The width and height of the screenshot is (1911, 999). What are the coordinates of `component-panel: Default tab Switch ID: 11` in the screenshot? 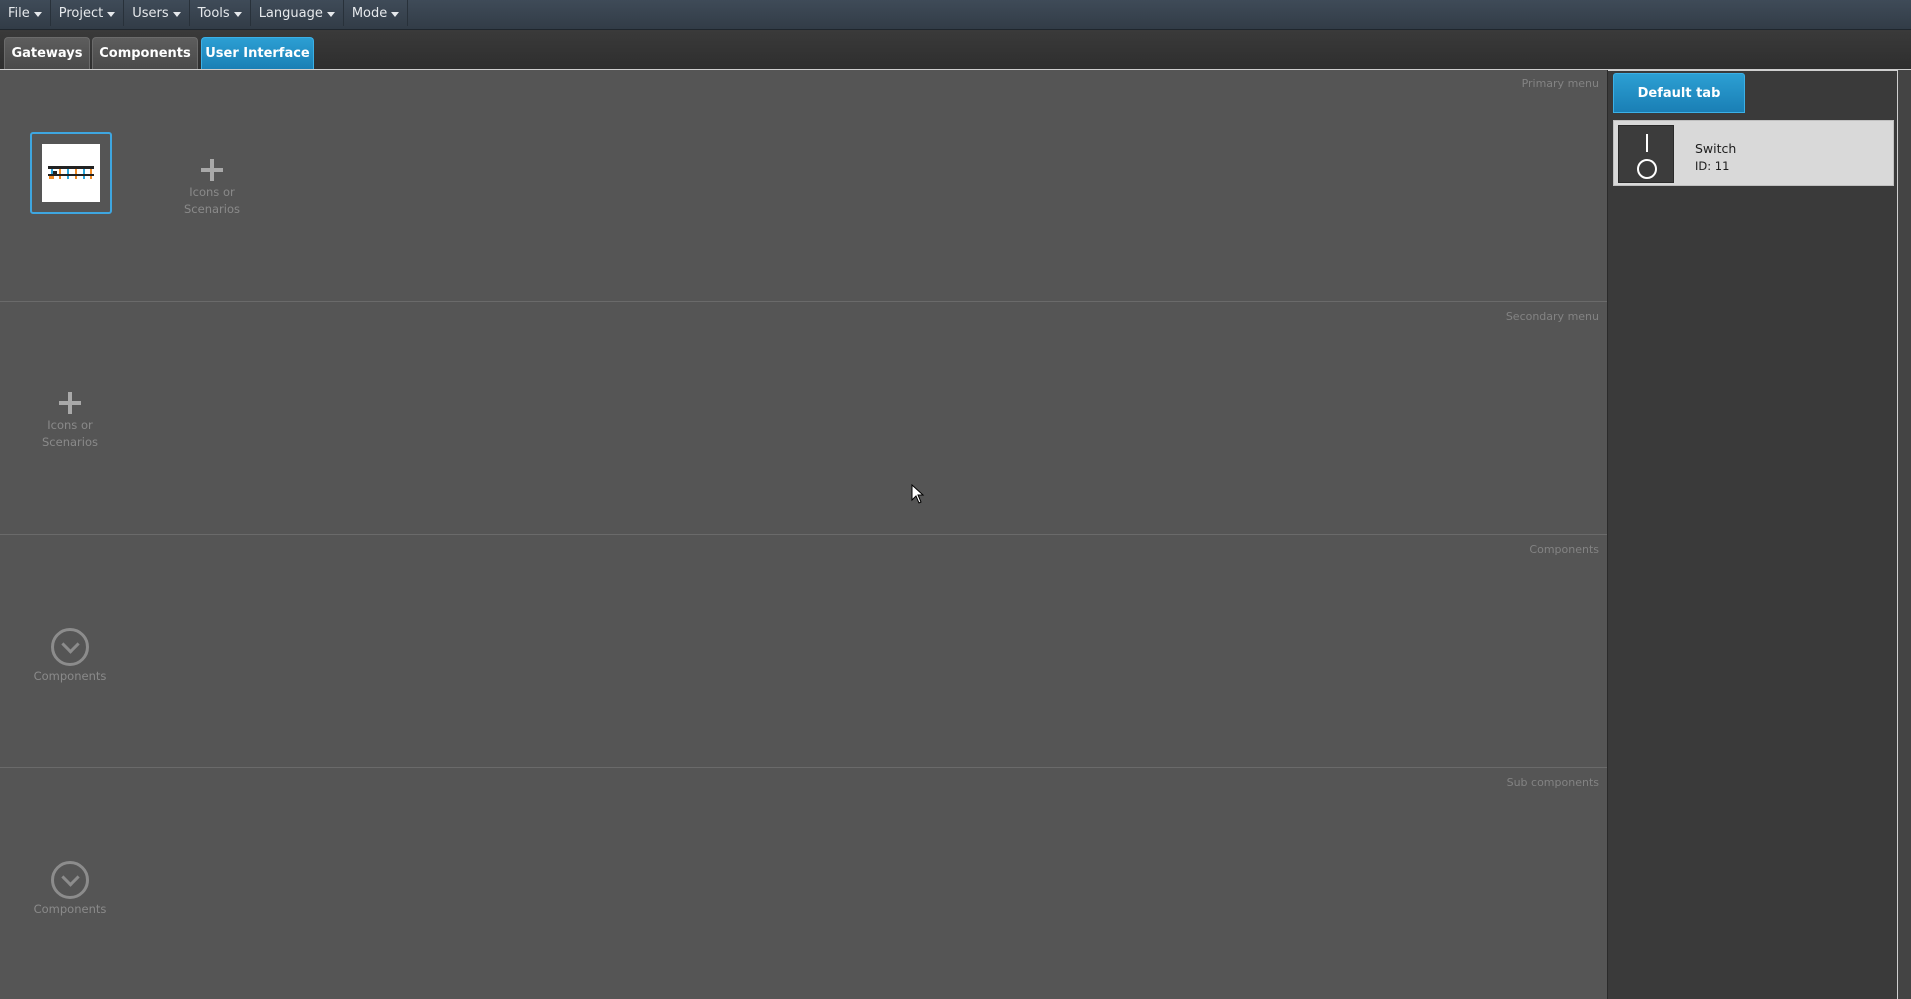 It's located at (1752, 534).